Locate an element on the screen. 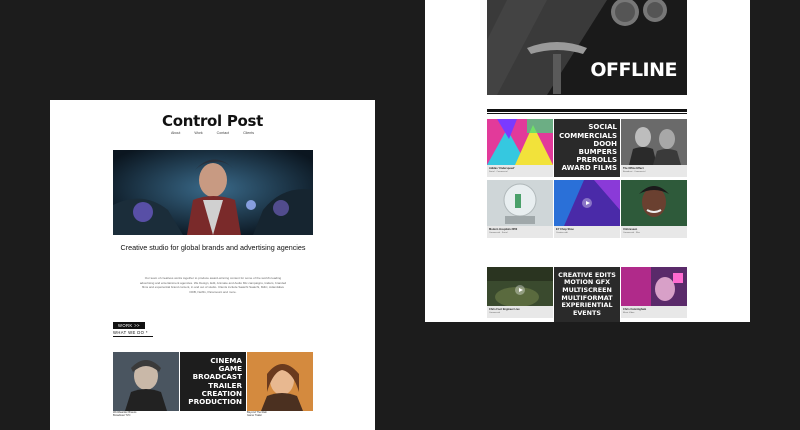 The image size is (800, 430). what-we-do-link: WHAT WE DO * is located at coordinates (130, 332).